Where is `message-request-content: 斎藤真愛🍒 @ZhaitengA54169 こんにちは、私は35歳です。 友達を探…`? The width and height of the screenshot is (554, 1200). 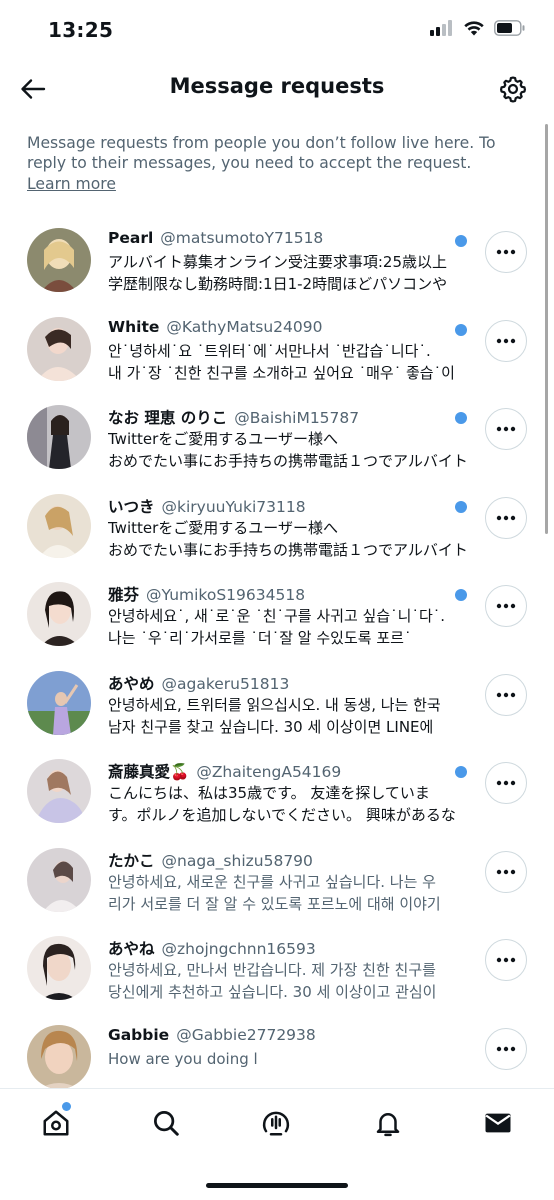
message-request-content: 斎藤真愛🍒 @ZhaitengA54169 こんにちは、私は35歳です。 友達を探… is located at coordinates (288, 793).